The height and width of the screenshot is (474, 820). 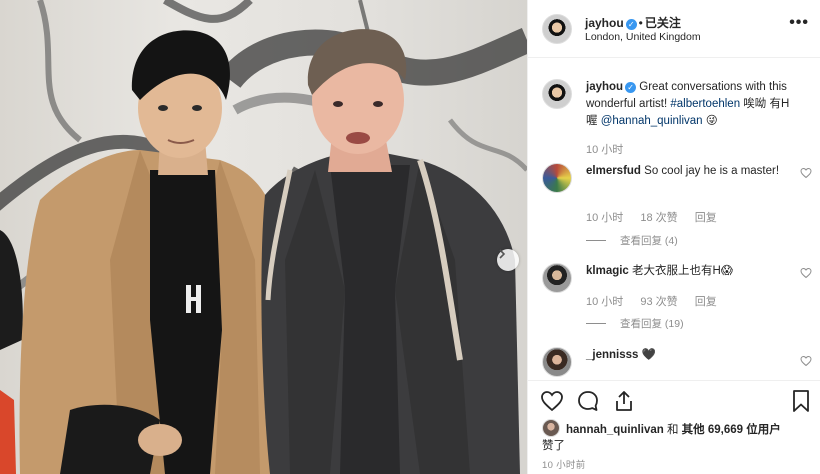 What do you see at coordinates (615, 430) in the screenshot?
I see `liker-username: hannah_quinlivan` at bounding box center [615, 430].